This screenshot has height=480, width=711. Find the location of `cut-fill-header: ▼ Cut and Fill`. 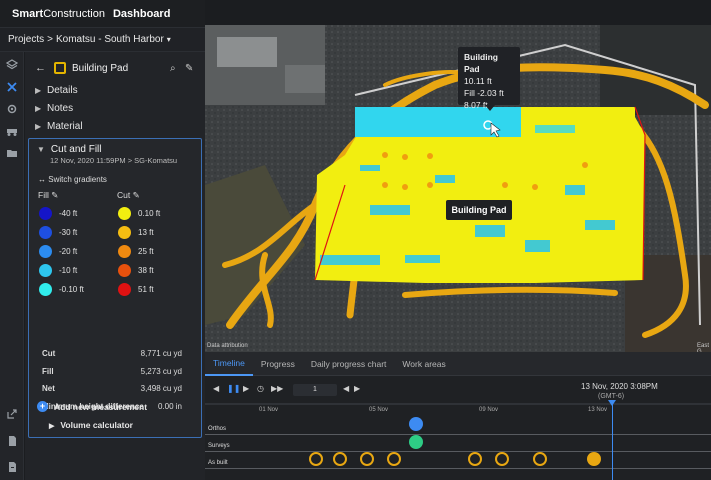

cut-fill-header: ▼ Cut and Fill is located at coordinates (69, 149).